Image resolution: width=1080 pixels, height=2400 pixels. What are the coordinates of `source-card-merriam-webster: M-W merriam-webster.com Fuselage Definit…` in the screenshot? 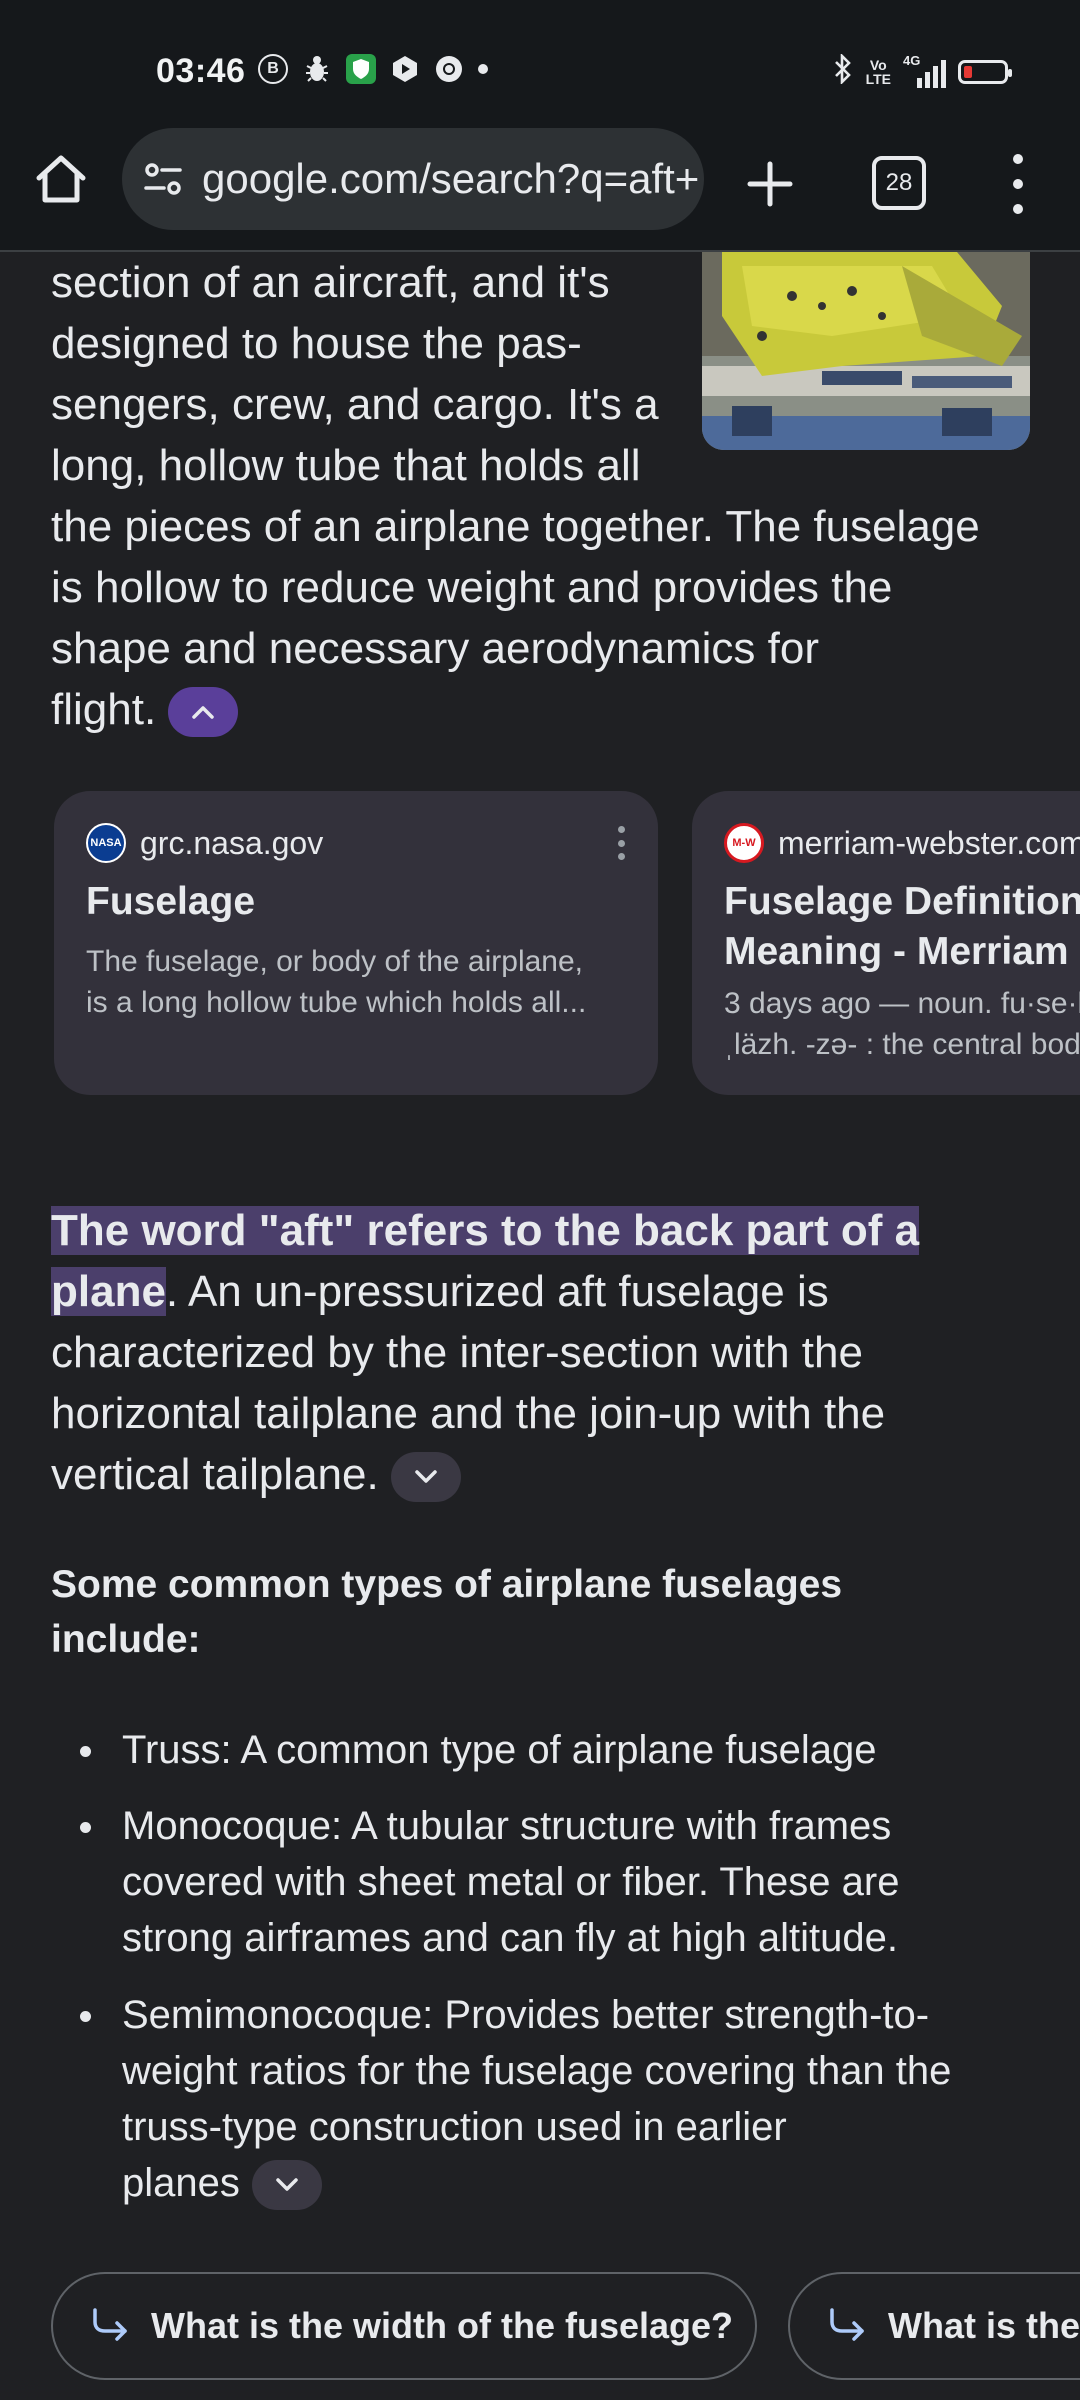 It's located at (886, 943).